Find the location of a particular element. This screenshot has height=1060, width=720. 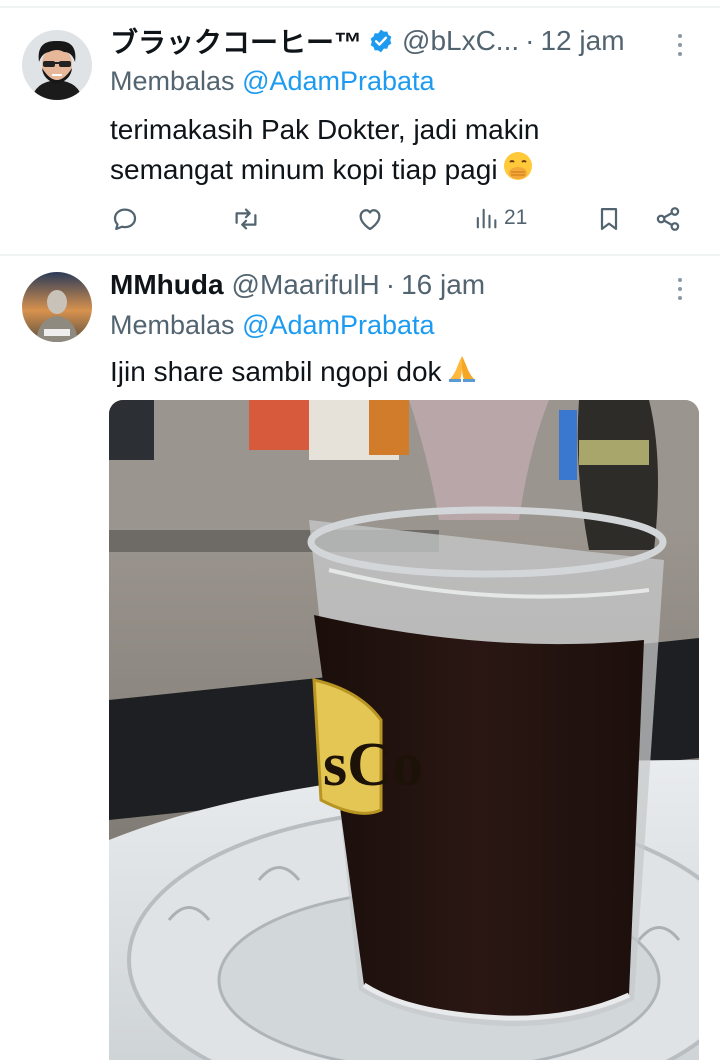

bookmark-button is located at coordinates (609, 219).